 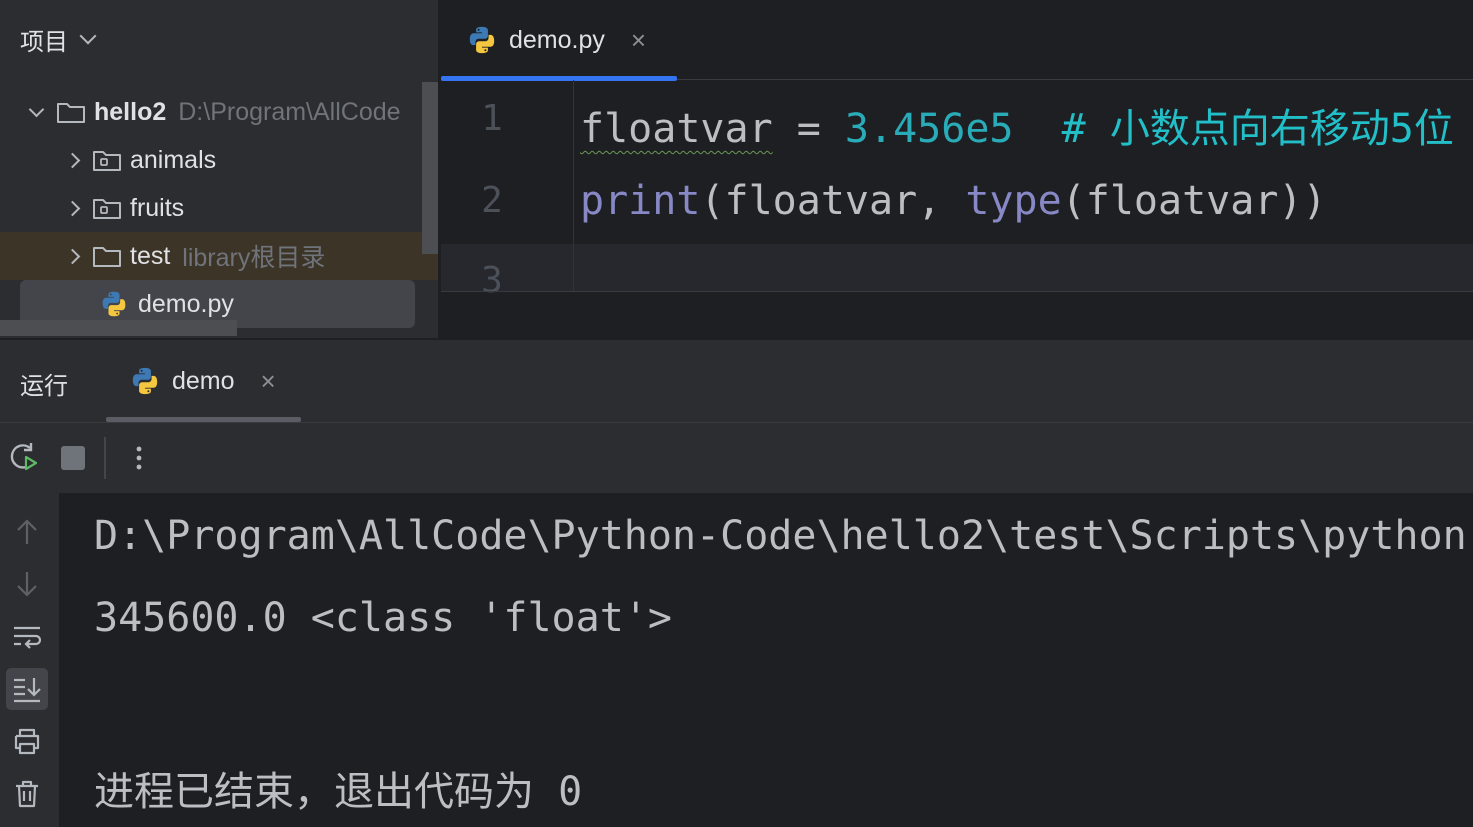 What do you see at coordinates (289, 111) in the screenshot?
I see `tree-item-path-hint: D:\Program\AllCode` at bounding box center [289, 111].